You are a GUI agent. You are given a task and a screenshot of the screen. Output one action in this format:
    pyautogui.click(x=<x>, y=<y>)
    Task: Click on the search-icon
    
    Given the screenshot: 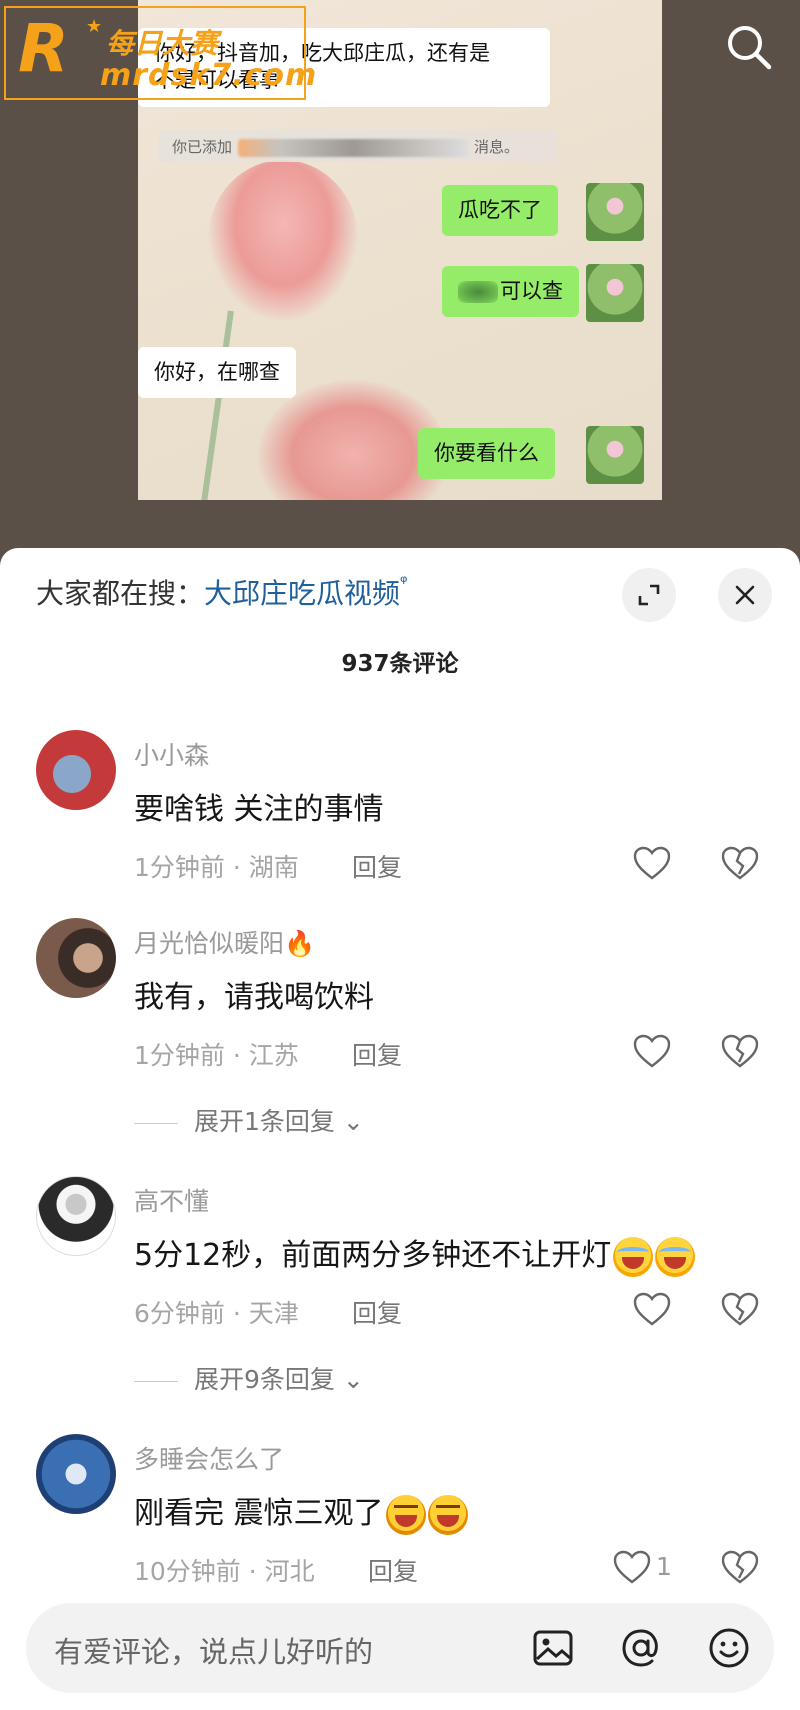 What is the action you would take?
    pyautogui.click(x=749, y=47)
    